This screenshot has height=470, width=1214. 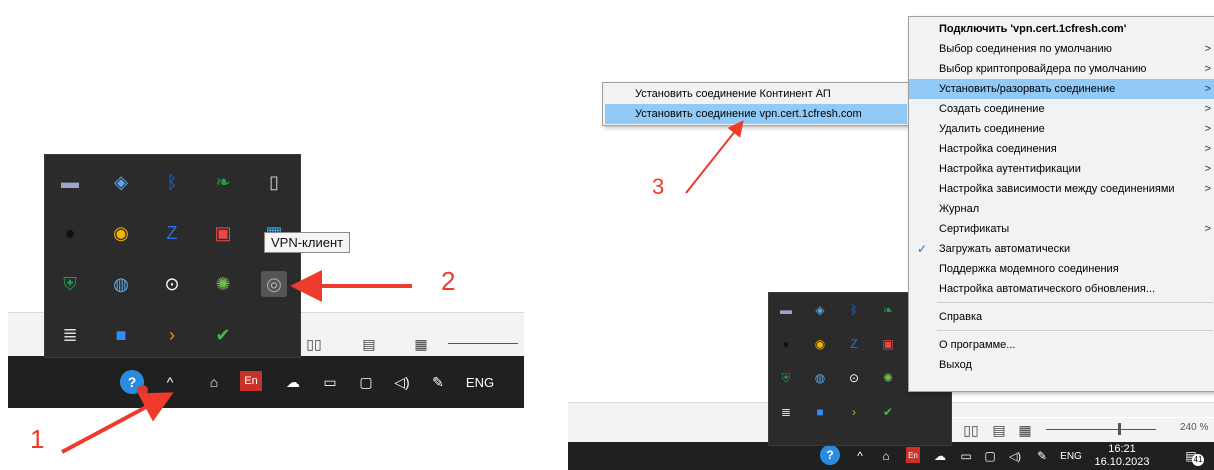 What do you see at coordinates (1042, 456) in the screenshot?
I see `pen-icon-right: ✎` at bounding box center [1042, 456].